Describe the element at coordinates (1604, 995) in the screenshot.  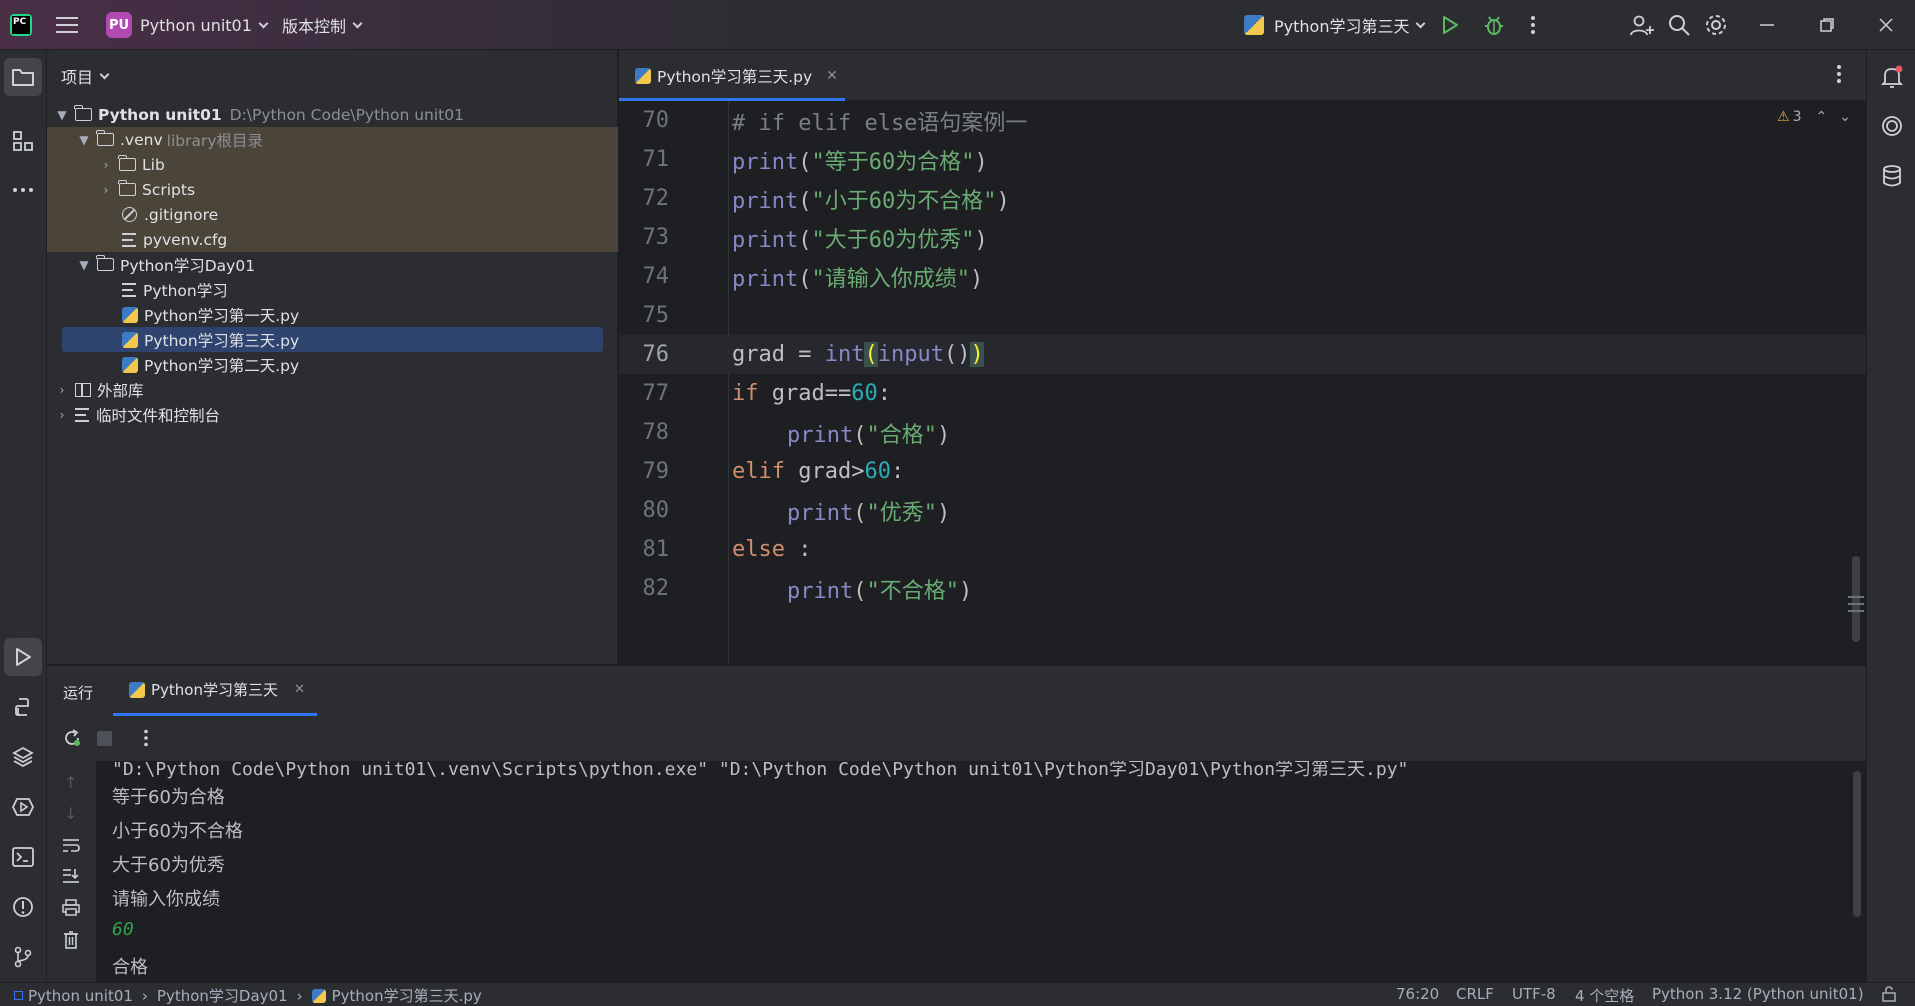
I see `indent-setting: 4 个空格` at that location.